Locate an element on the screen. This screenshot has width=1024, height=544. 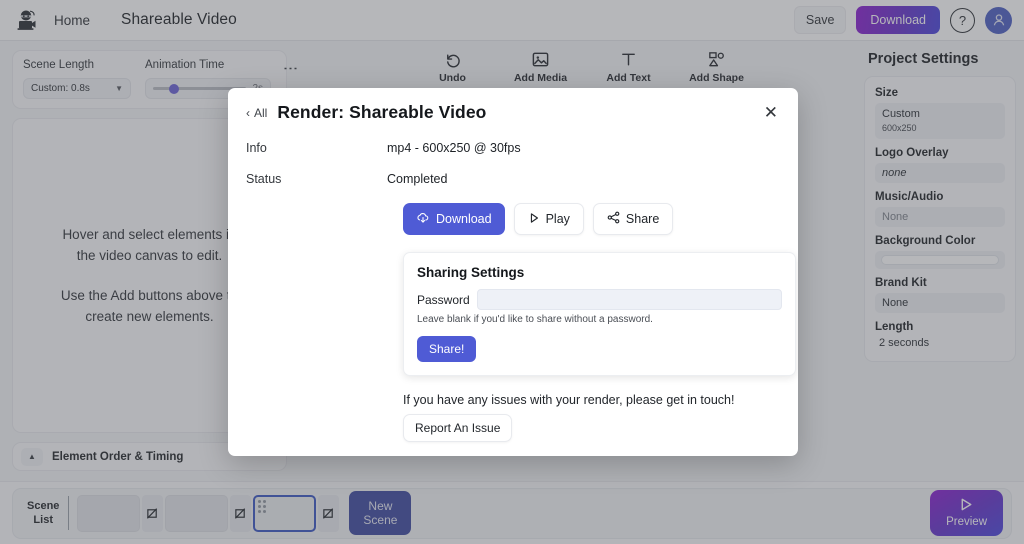
back-to-all-button: ‹ All is located at coordinates (256, 113).